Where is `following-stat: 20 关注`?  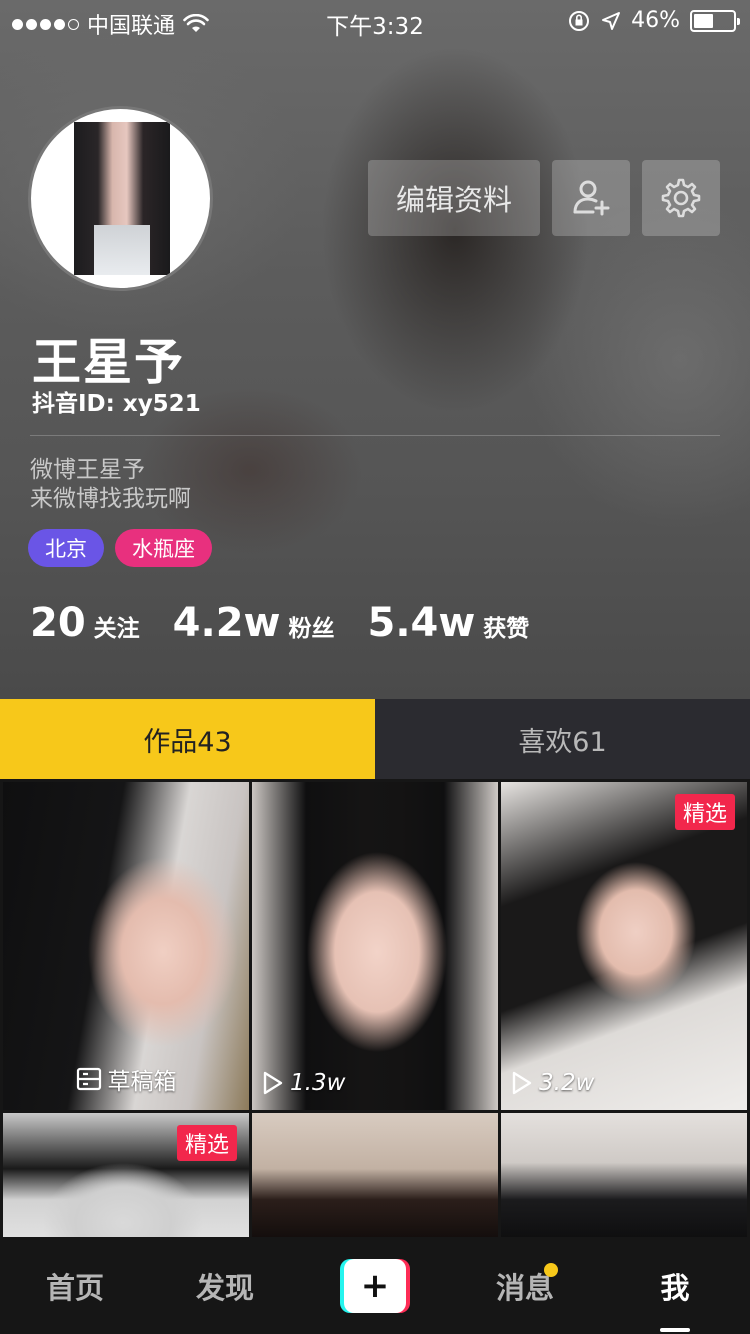
following-stat: 20 关注 is located at coordinates (85, 623).